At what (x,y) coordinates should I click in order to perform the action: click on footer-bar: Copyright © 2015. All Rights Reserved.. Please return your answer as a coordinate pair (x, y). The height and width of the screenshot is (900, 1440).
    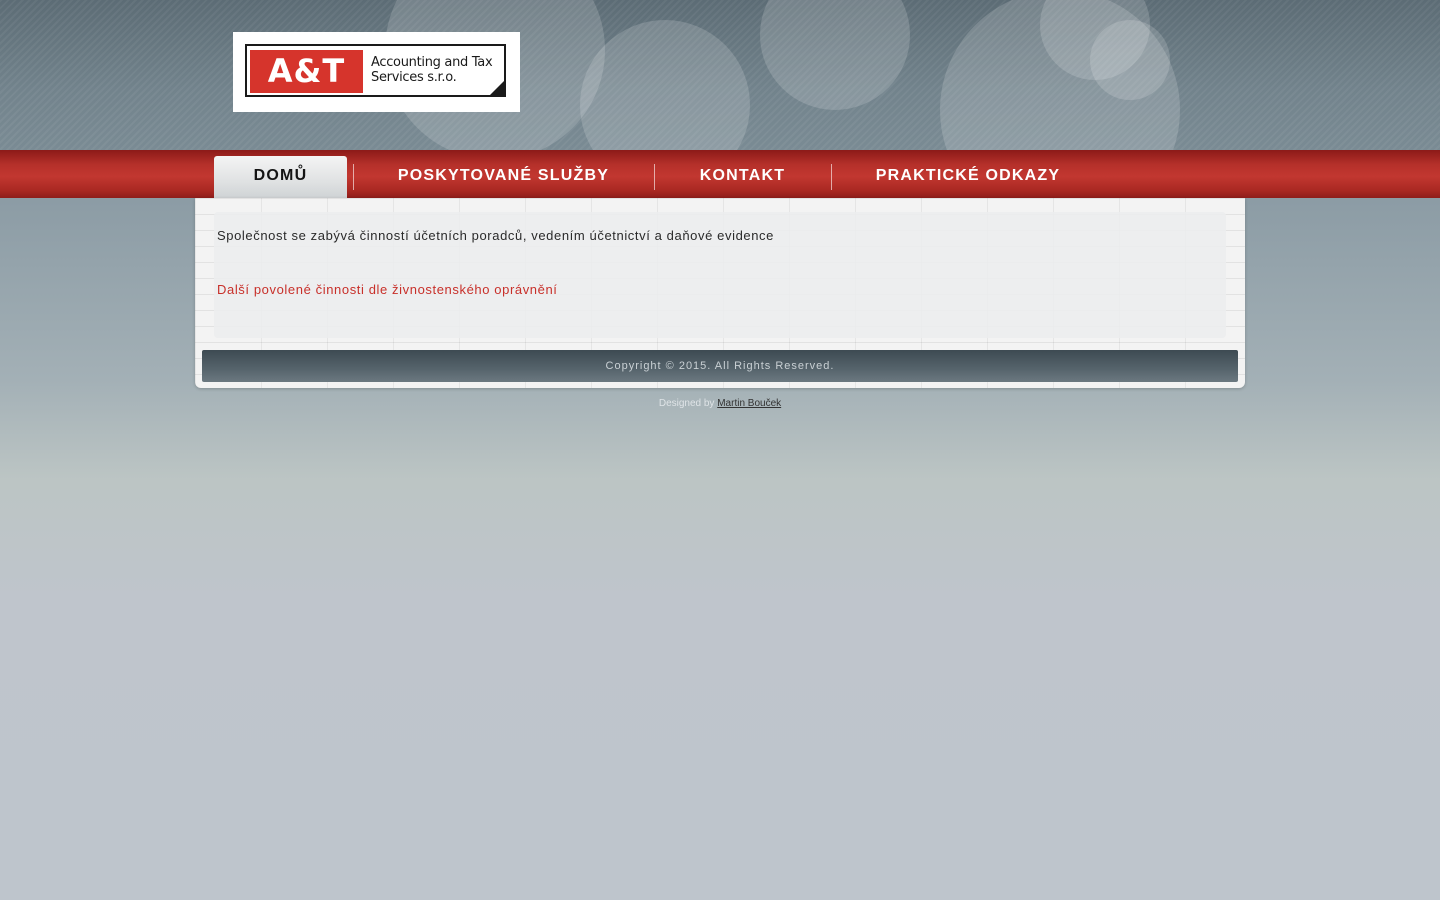
    Looking at the image, I should click on (720, 366).